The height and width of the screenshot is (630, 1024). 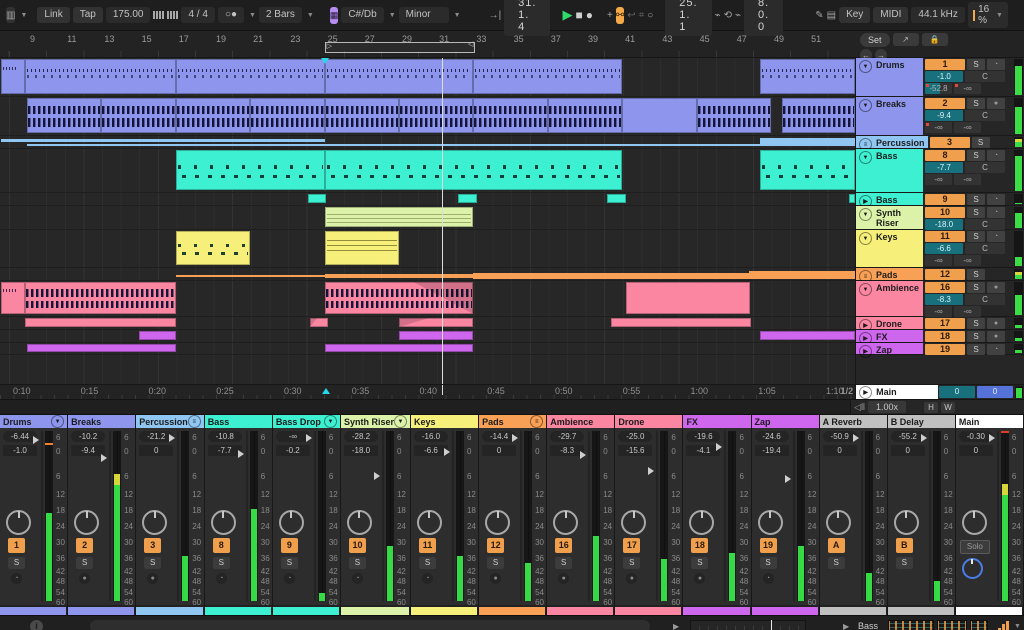 What do you see at coordinates (427, 299) in the screenshot?
I see `lane-ambience` at bounding box center [427, 299].